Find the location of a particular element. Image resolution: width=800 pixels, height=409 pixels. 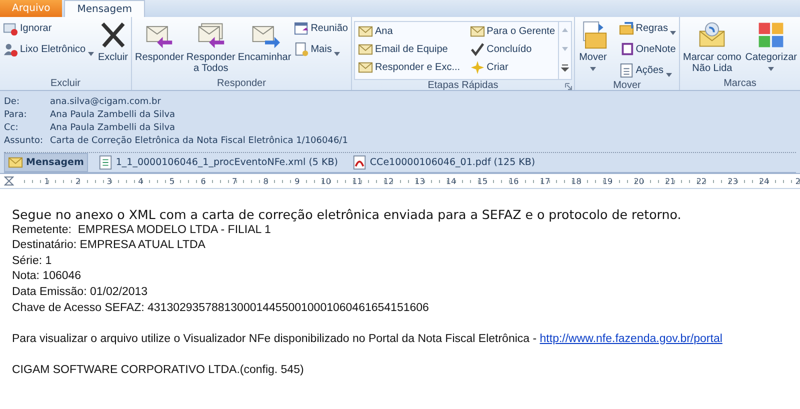

body-text: Destinatário: EMPRESA ATUAL LTDA is located at coordinates (109, 246).